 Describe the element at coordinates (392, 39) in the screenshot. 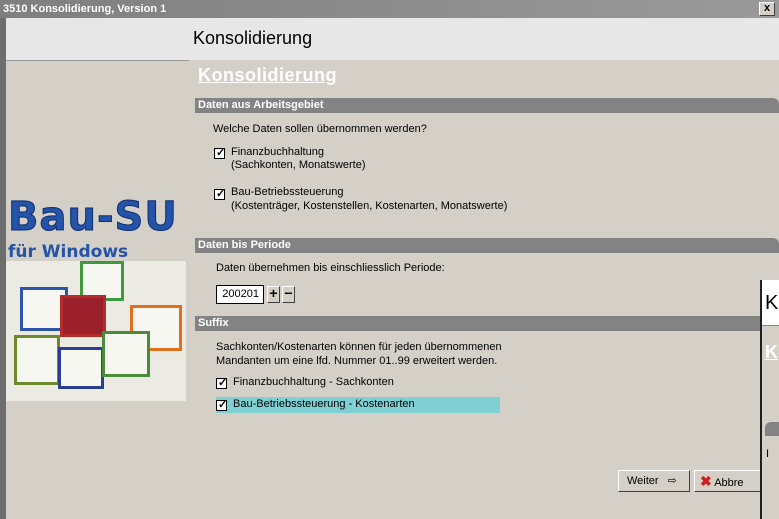

I see `dialog-header: Konsolidierung` at that location.